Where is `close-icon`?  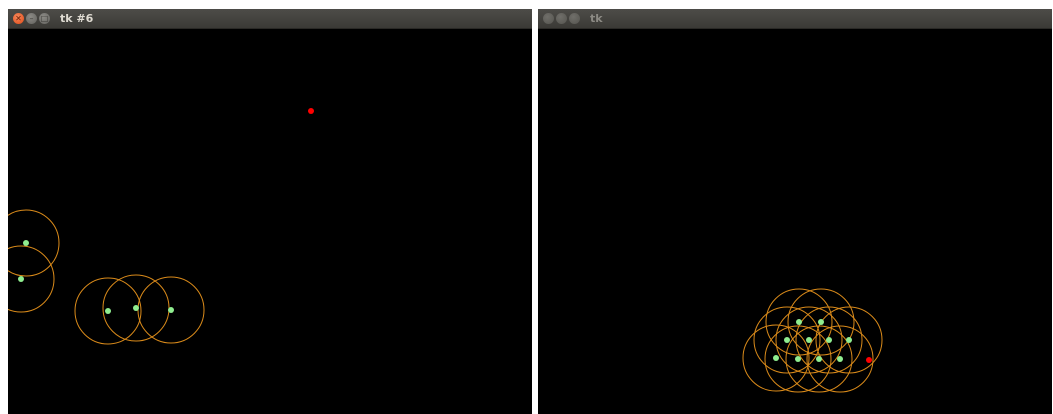
close-icon is located at coordinates (548, 18).